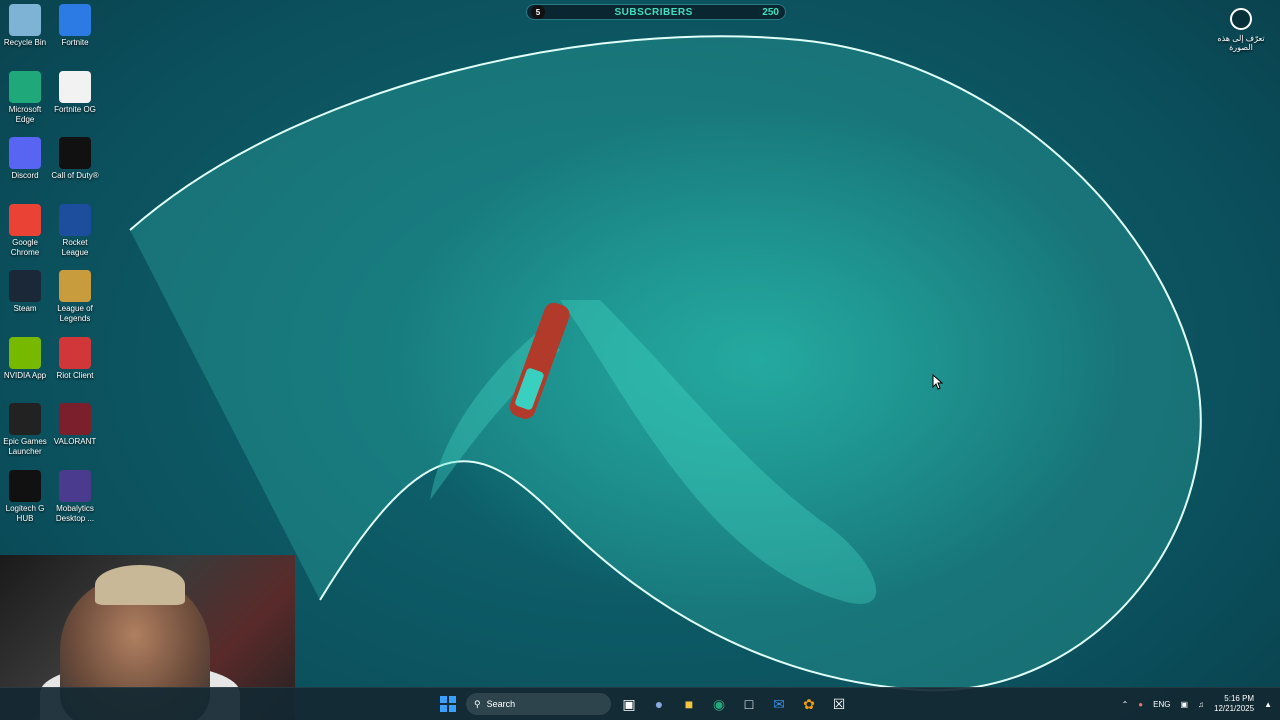  I want to click on chrome-icon, so click(25, 219).